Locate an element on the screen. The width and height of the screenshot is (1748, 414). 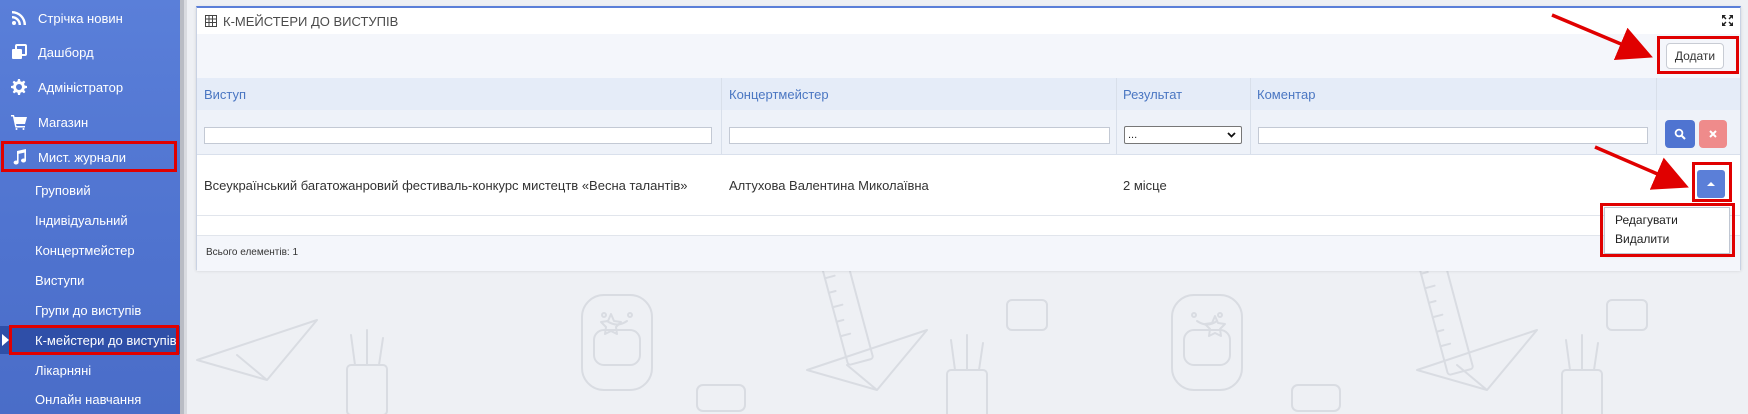
close-icon is located at coordinates (1713, 134).